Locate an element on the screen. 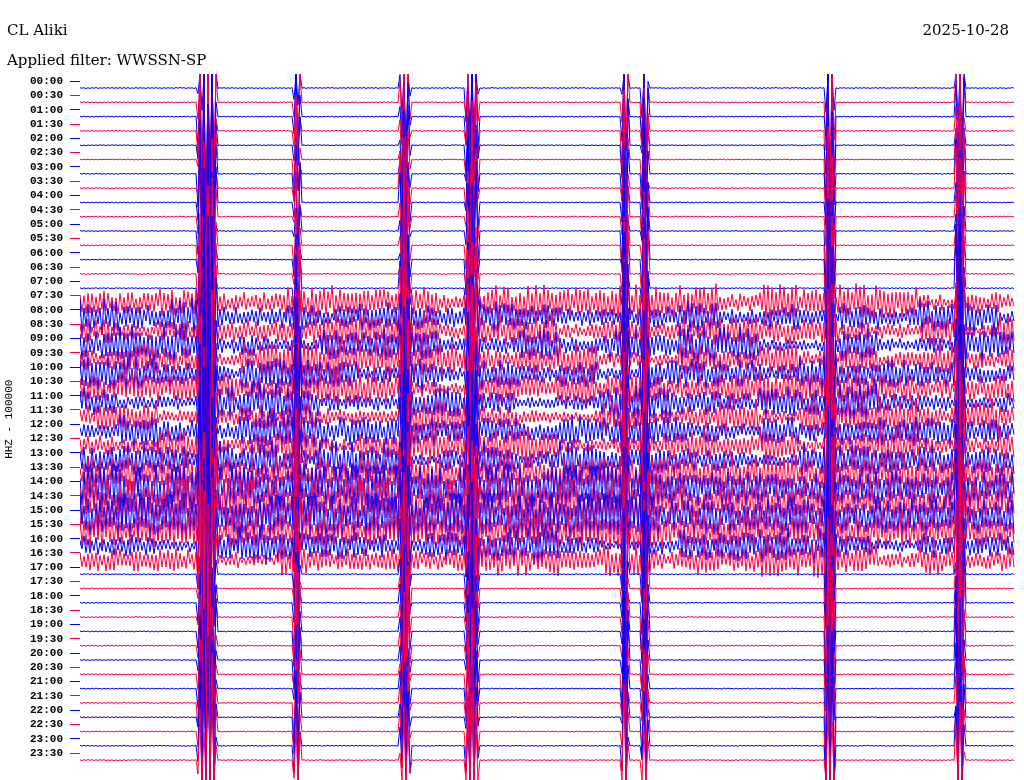  time-label: 22:00 is located at coordinates (46, 710).